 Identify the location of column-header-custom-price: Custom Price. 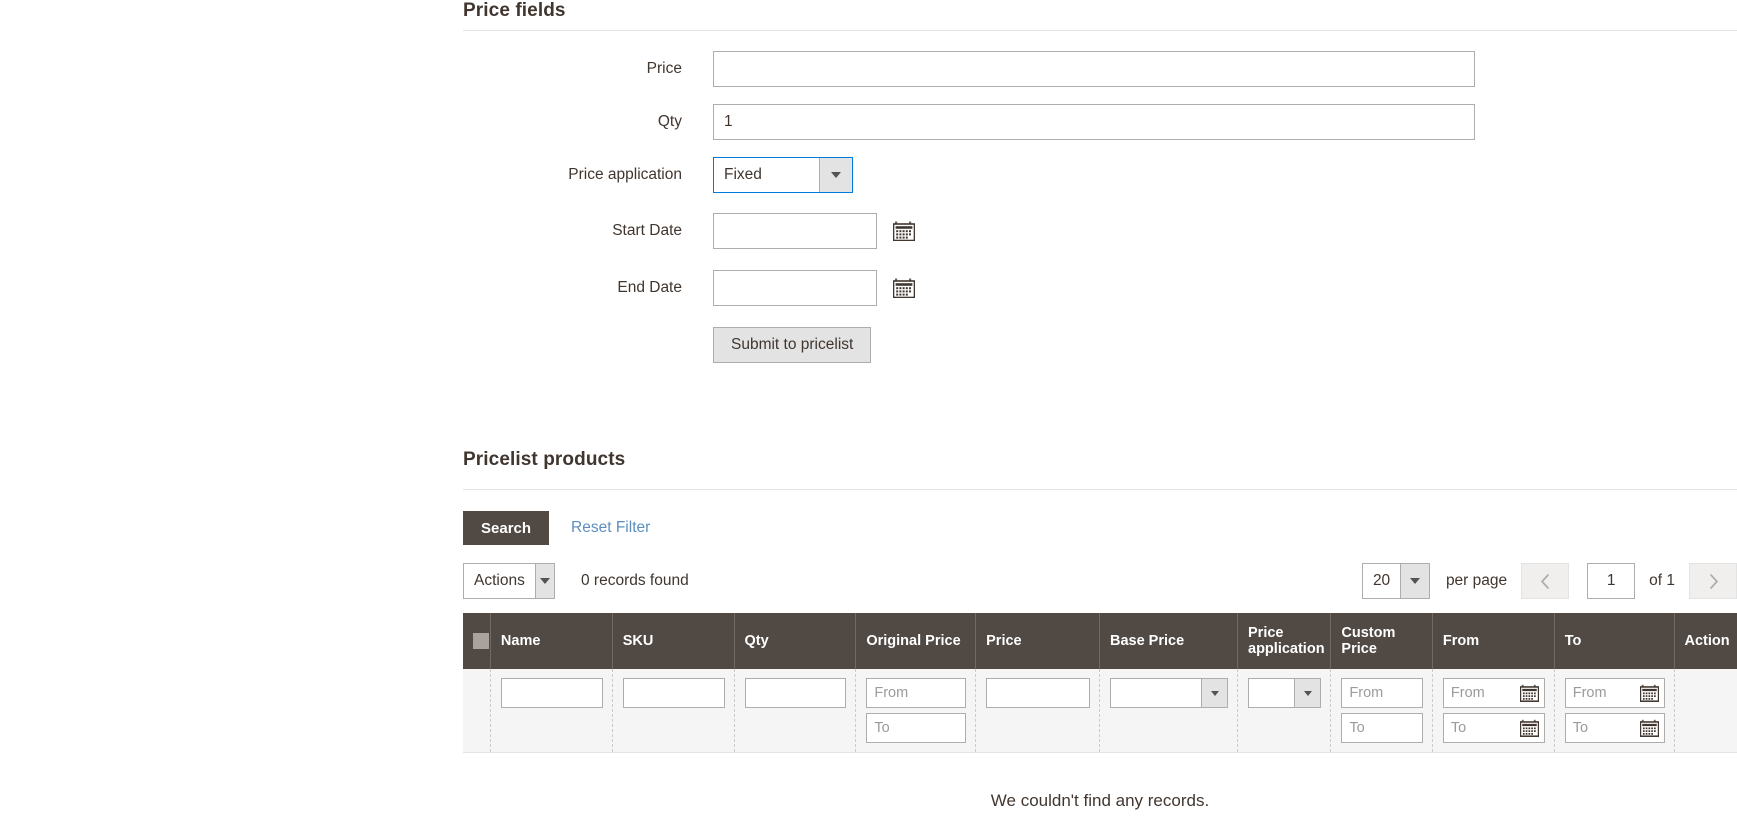
(1381, 641).